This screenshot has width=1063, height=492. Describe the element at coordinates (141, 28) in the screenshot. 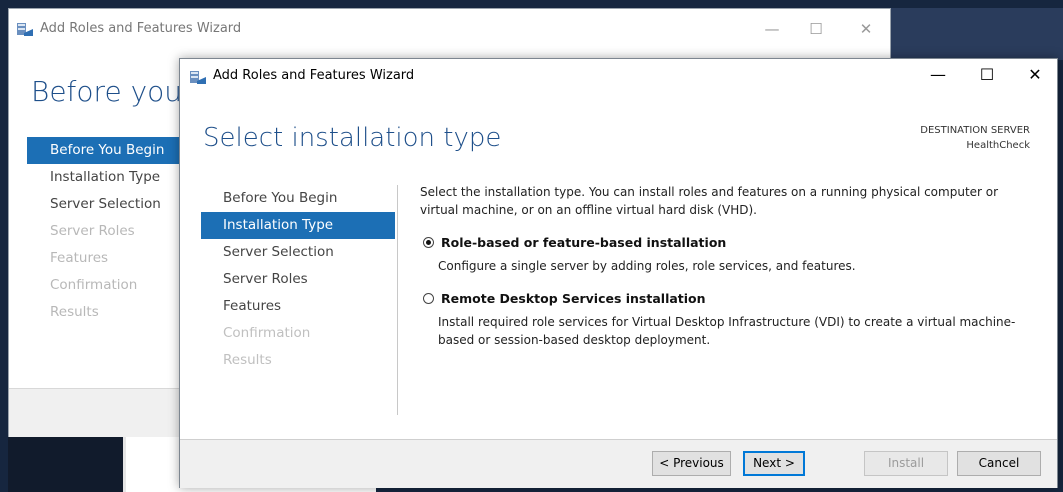

I see `background-window-title: Add Roles and Features Wizard` at that location.